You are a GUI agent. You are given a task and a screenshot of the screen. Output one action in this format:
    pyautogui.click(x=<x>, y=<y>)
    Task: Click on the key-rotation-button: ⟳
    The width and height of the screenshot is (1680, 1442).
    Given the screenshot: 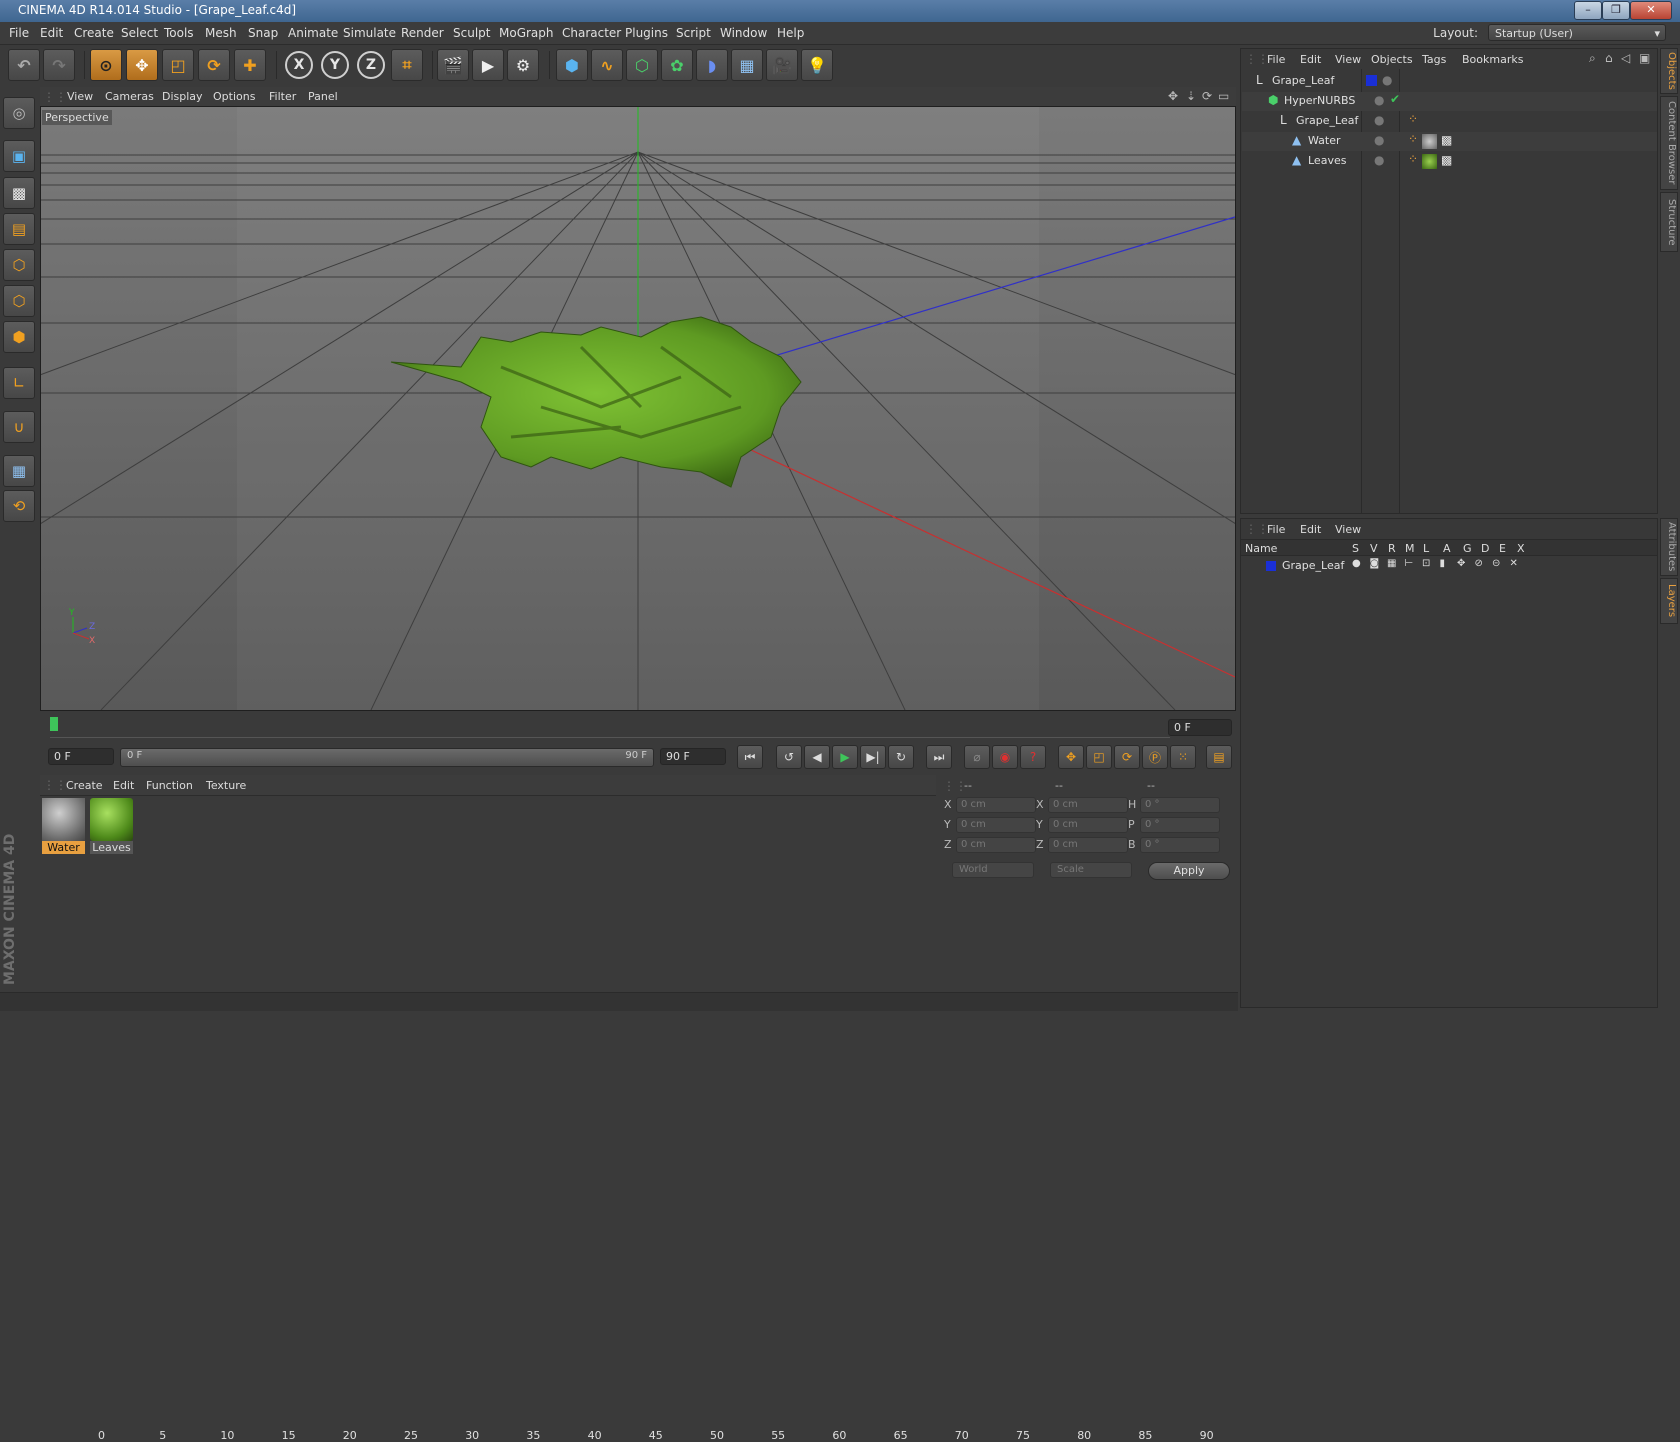 What is the action you would take?
    pyautogui.click(x=1127, y=757)
    